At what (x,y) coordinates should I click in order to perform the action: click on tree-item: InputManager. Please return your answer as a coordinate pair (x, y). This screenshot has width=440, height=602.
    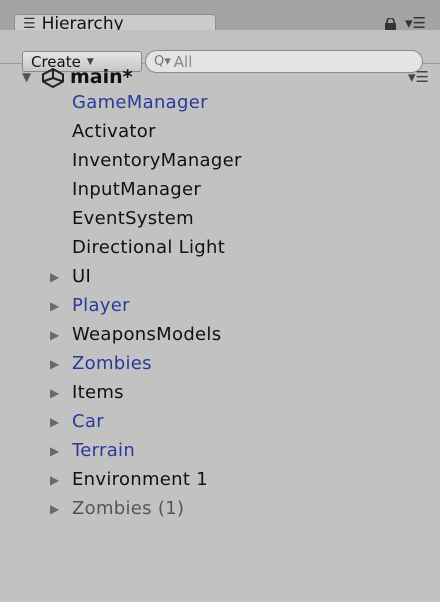
    Looking at the image, I should click on (220, 189).